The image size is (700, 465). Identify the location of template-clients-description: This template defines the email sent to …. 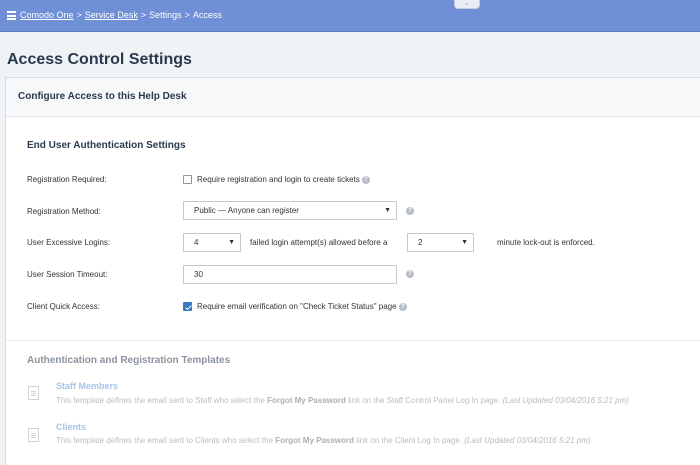
(323, 440).